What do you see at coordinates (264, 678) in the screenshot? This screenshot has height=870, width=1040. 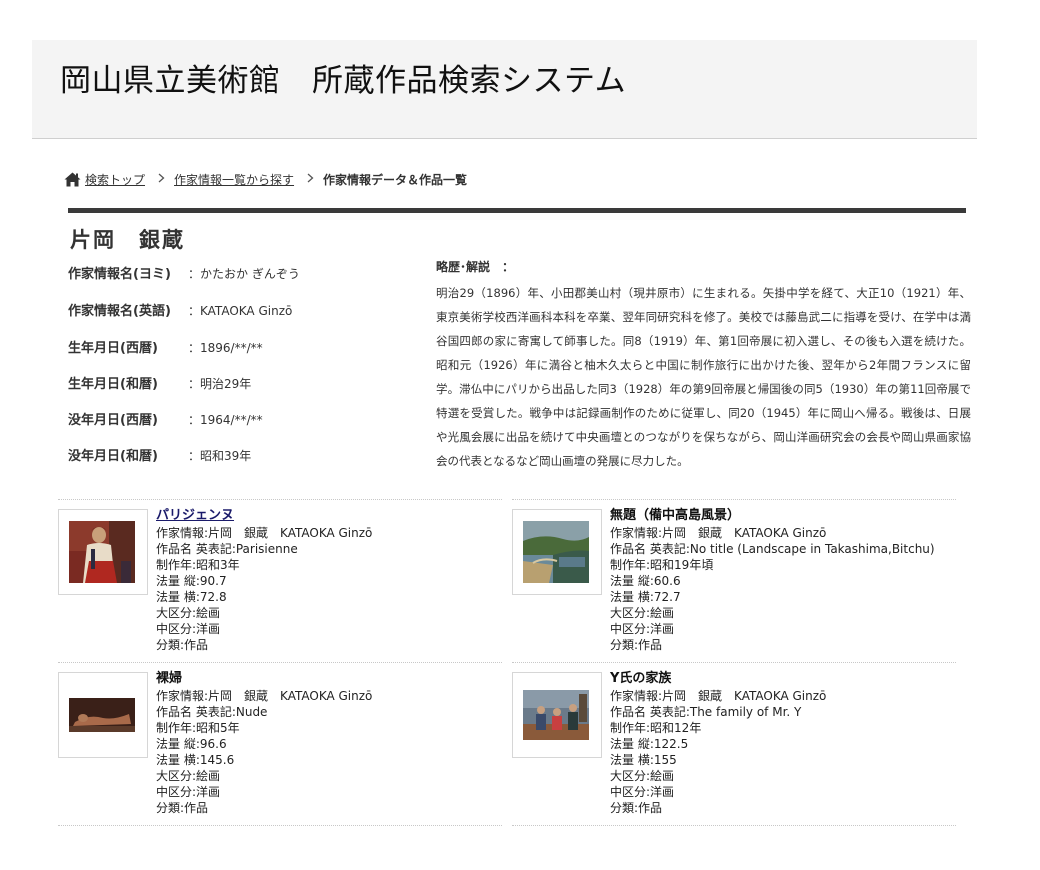 I see `work-title: 裸婦` at bounding box center [264, 678].